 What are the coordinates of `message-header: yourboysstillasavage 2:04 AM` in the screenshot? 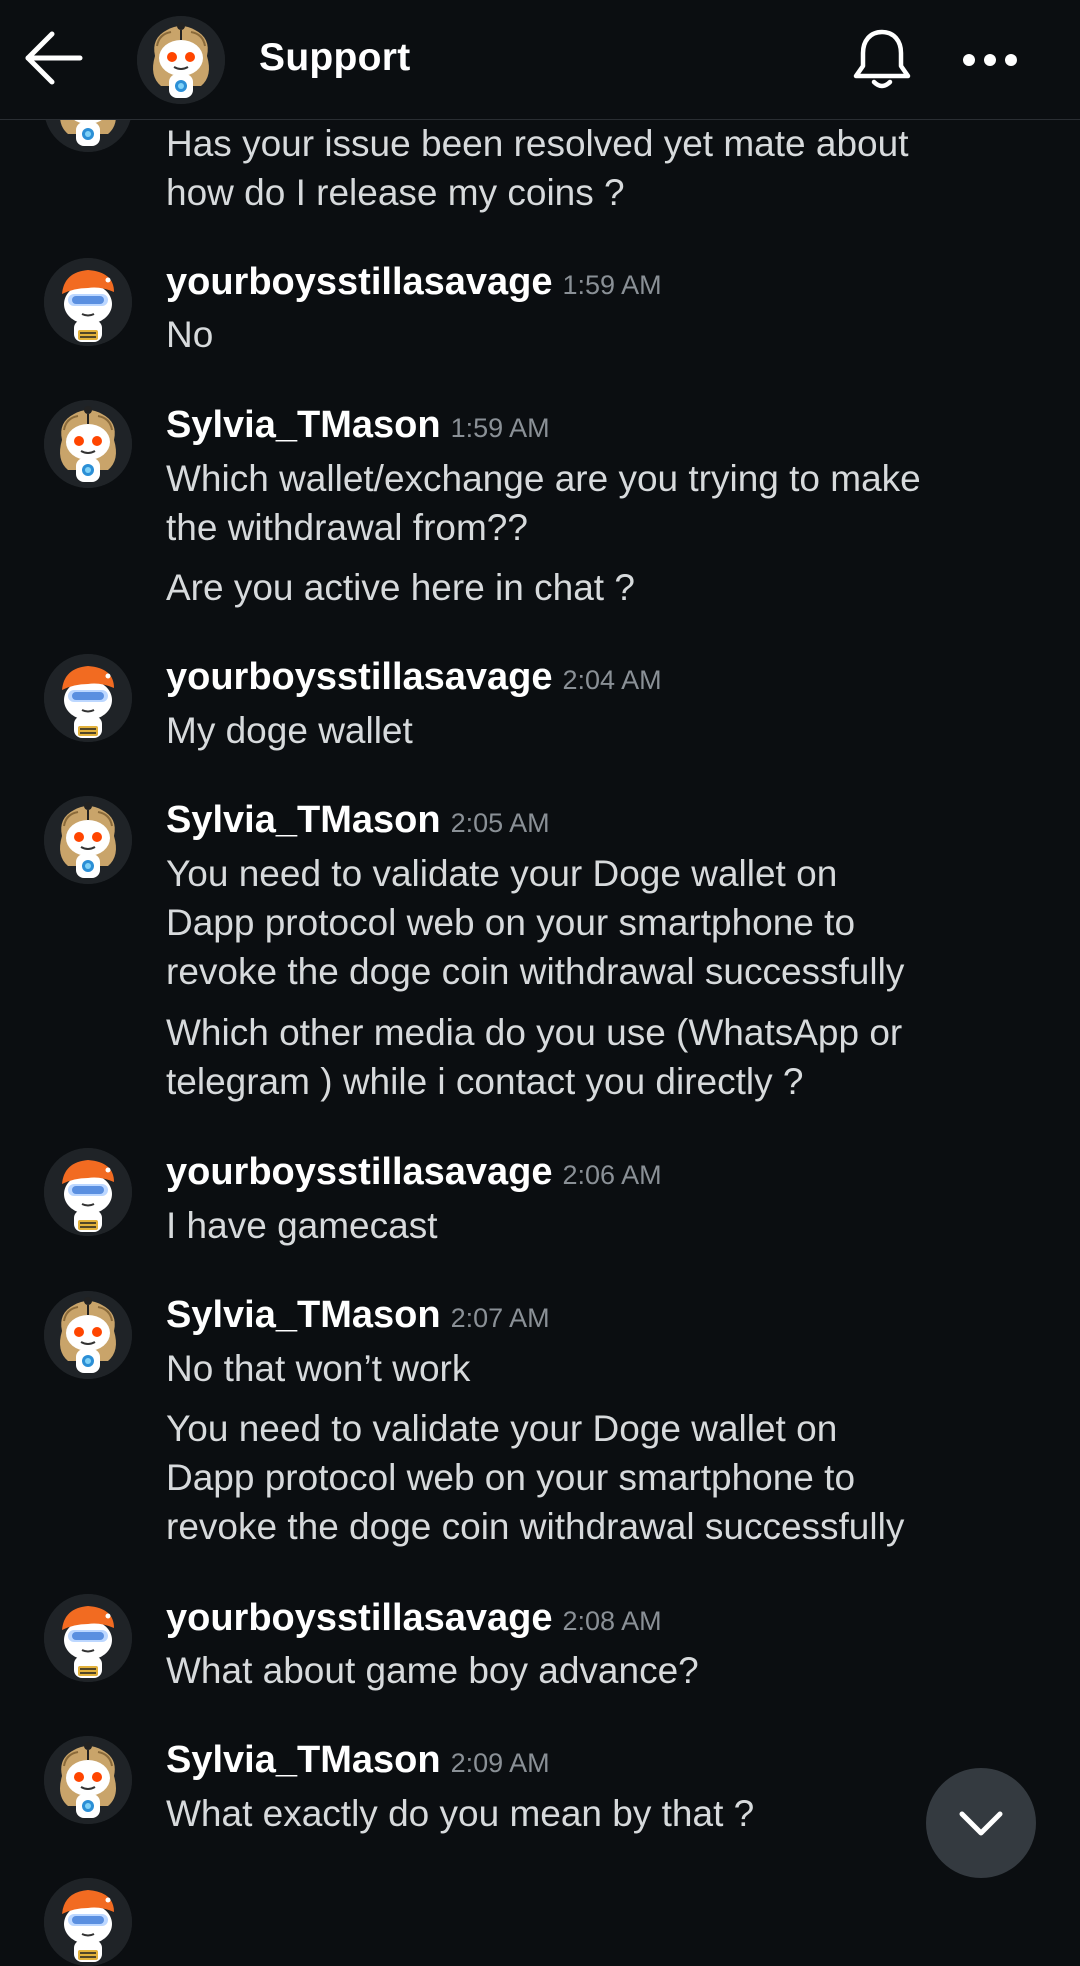 It's located at (414, 677).